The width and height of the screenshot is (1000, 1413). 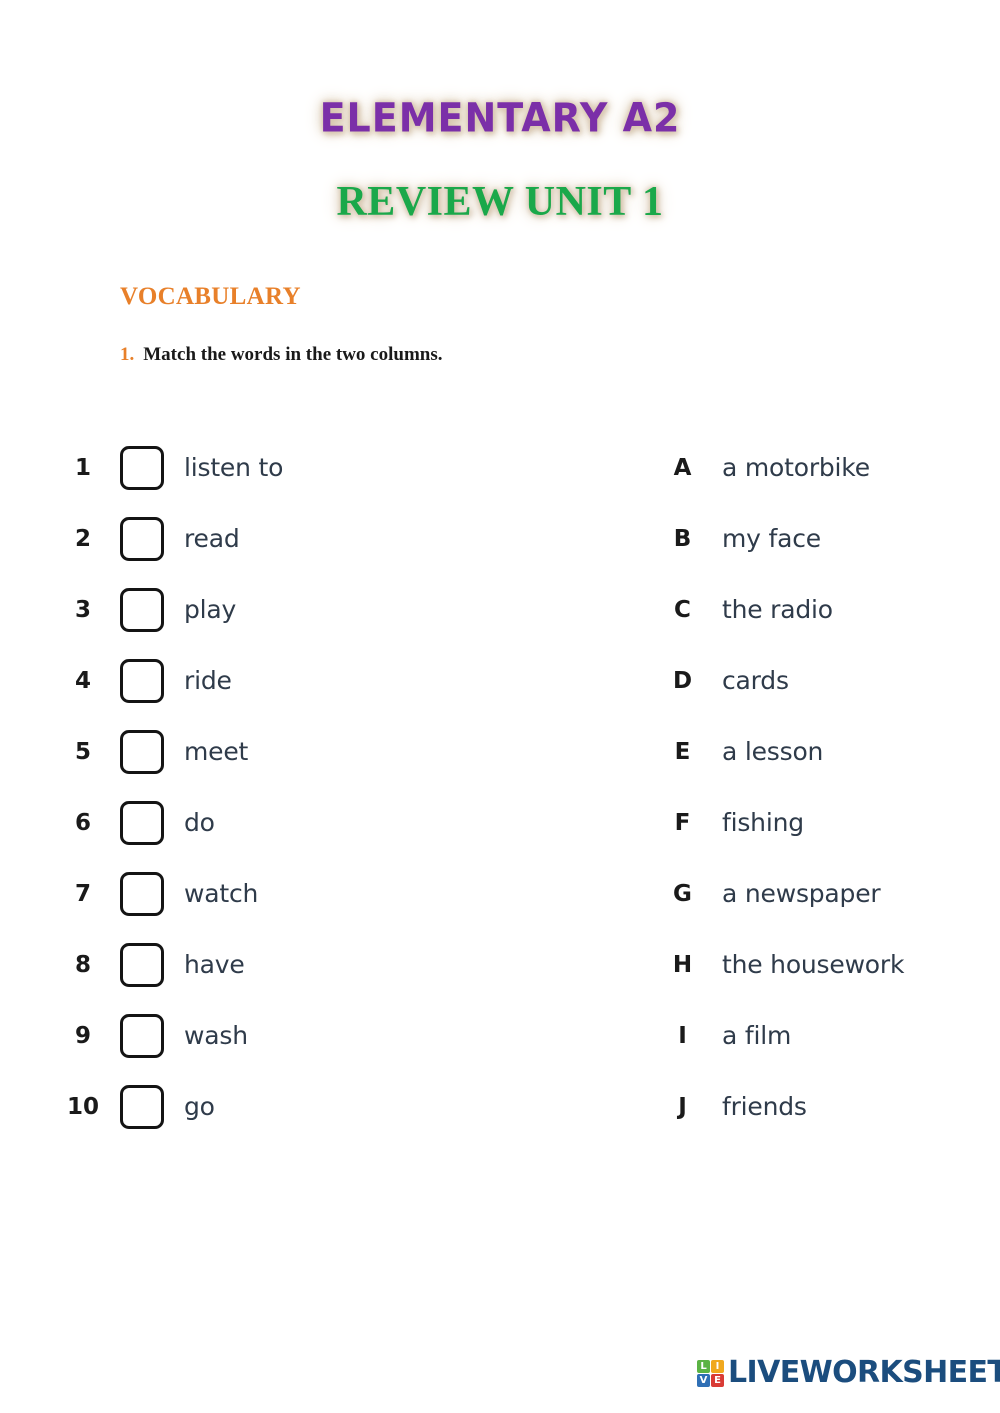 What do you see at coordinates (340, 1035) in the screenshot?
I see `matching-row-left: 9 wash` at bounding box center [340, 1035].